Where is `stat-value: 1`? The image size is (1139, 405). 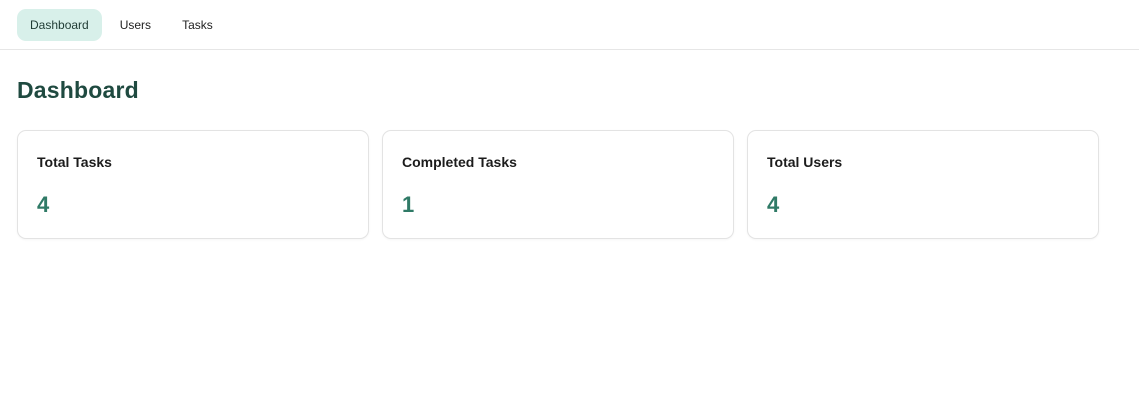
stat-value: 1 is located at coordinates (408, 204).